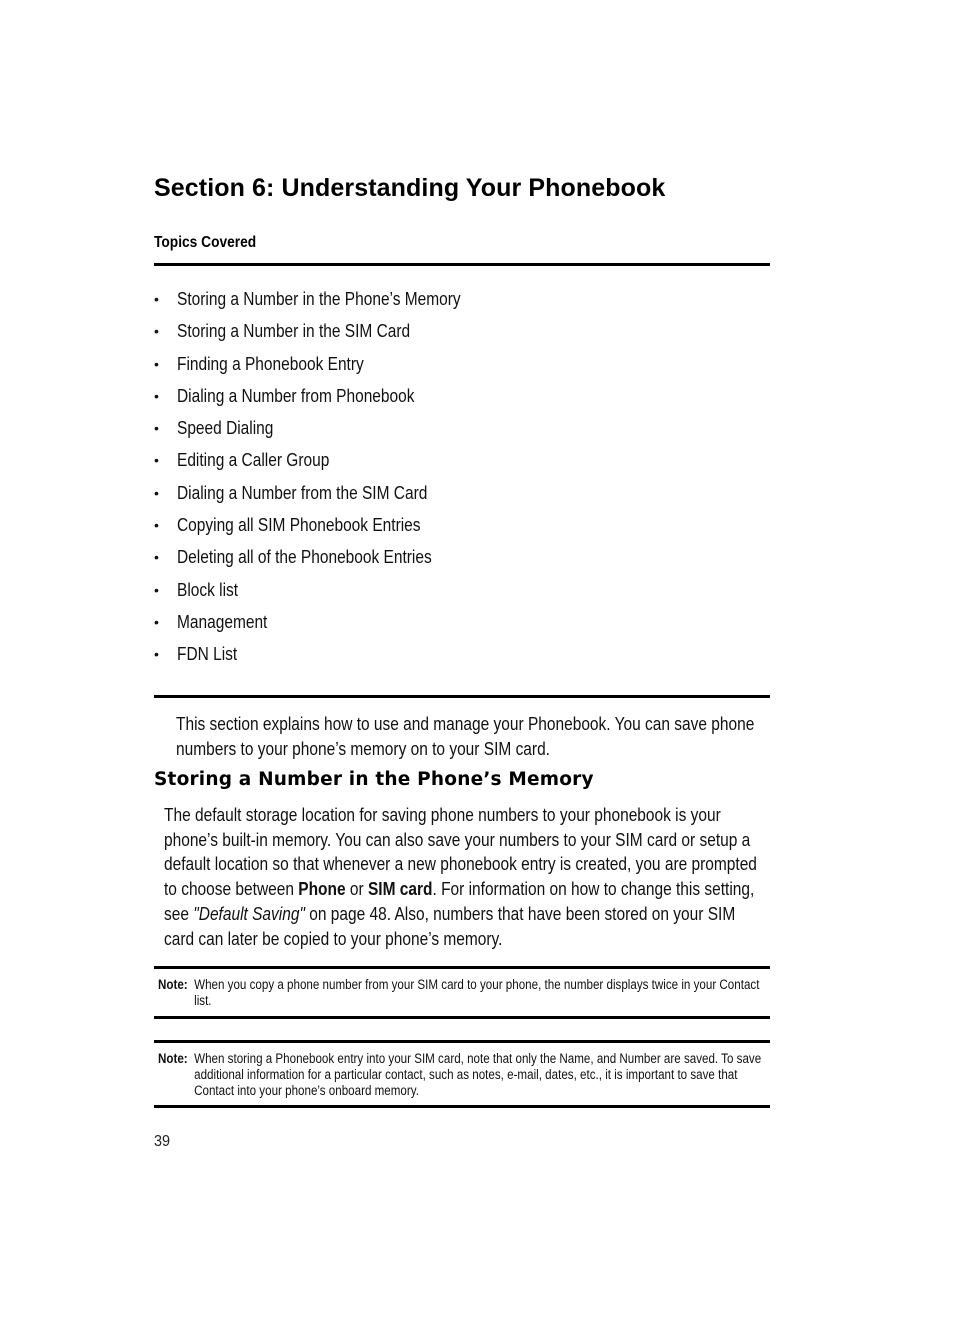 The height and width of the screenshot is (1319, 954). I want to click on topic-item: • Storing a Number in the Phone’s Memory, so click(330, 303).